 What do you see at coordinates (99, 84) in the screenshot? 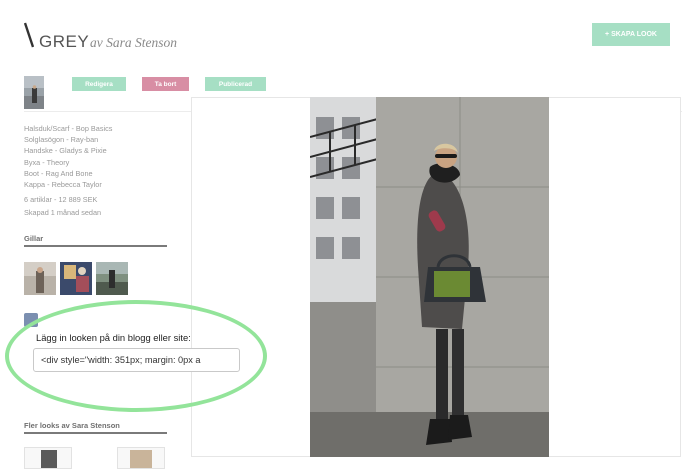
I see `edit-button: Redigera` at bounding box center [99, 84].